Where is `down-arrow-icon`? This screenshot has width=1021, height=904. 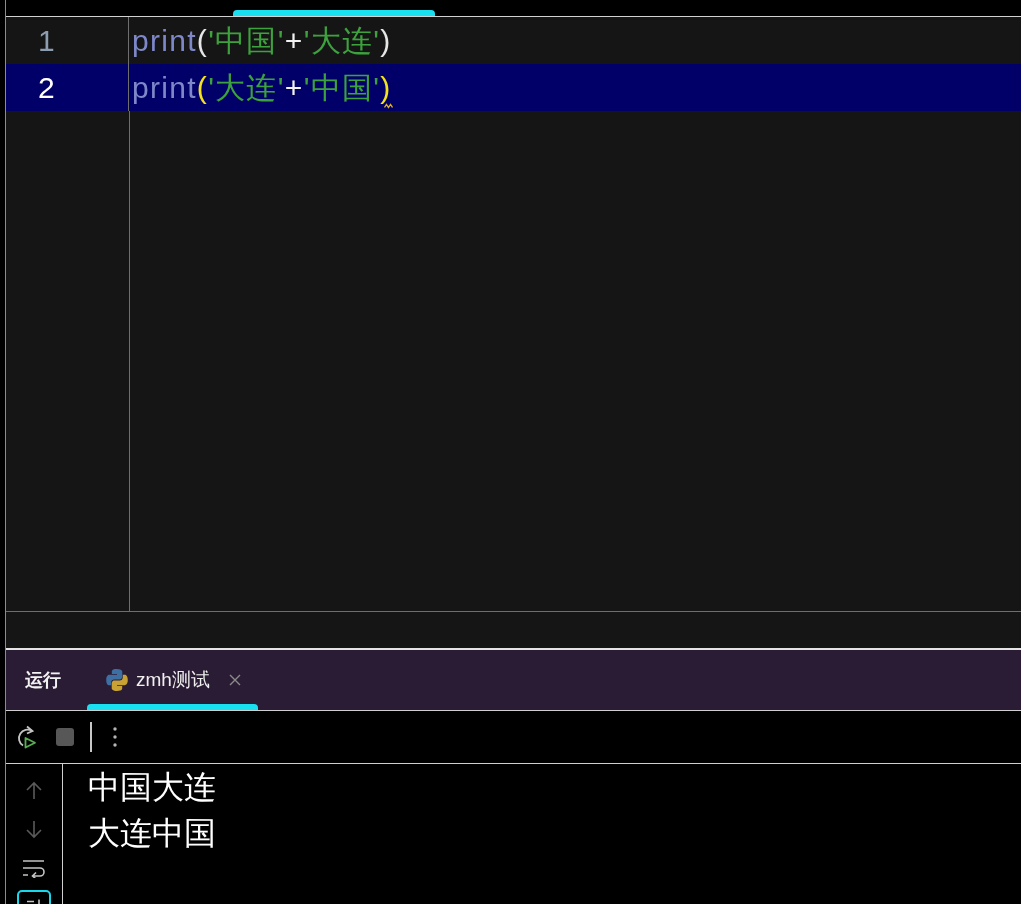 down-arrow-icon is located at coordinates (34, 829).